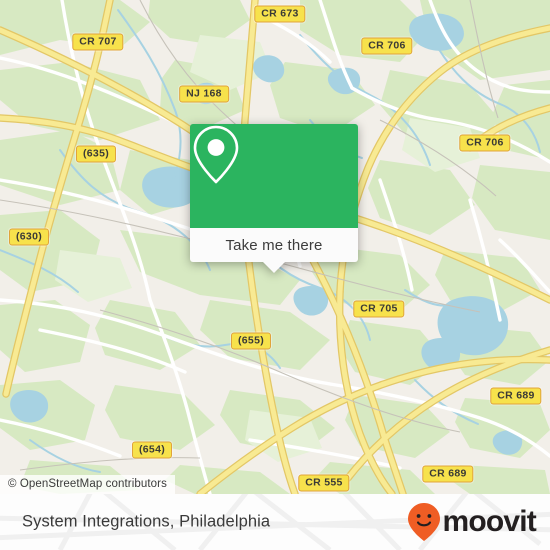  Describe the element at coordinates (274, 176) in the screenshot. I see `card-header` at that location.